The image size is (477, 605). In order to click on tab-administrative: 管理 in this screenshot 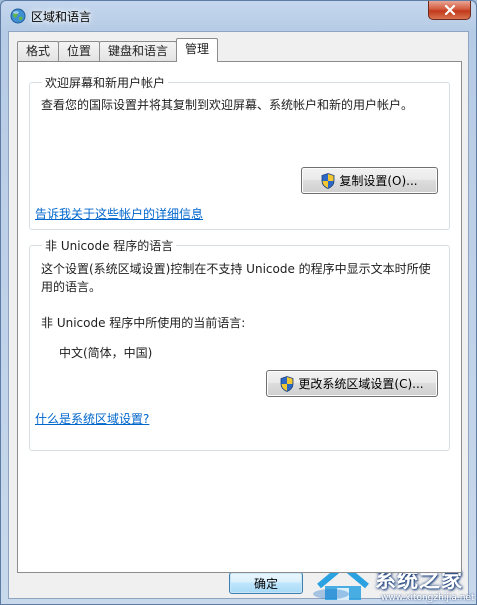, I will do `click(197, 50)`.